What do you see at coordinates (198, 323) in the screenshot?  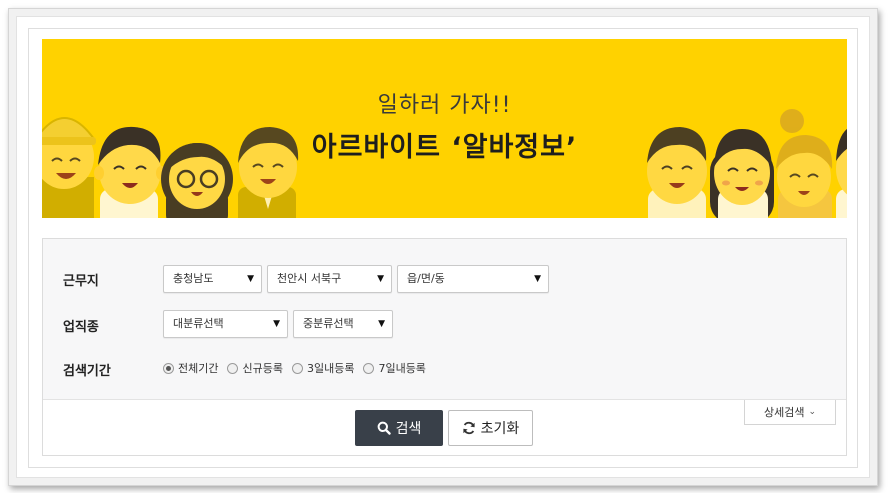 I see `job-major-select-value: 대분류선택` at bounding box center [198, 323].